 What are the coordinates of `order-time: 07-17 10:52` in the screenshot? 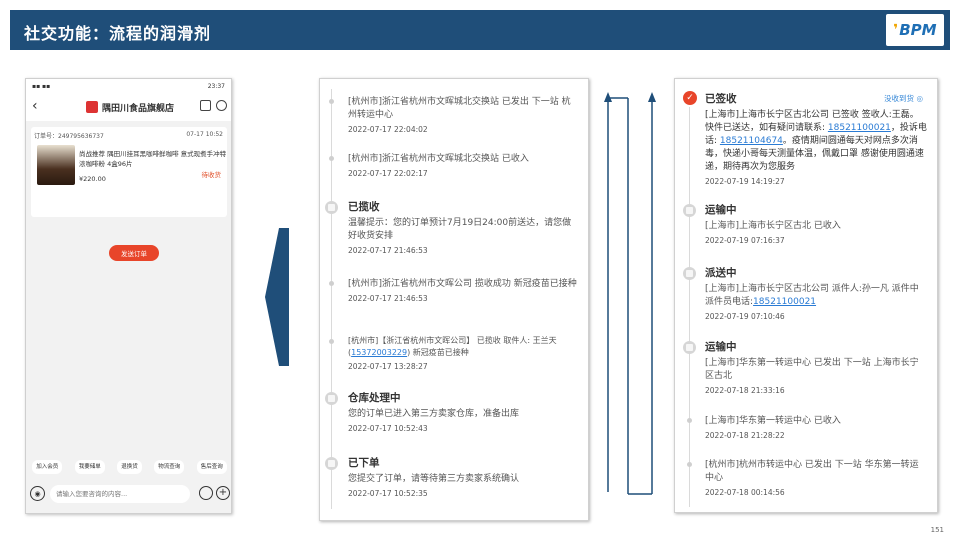 It's located at (204, 134).